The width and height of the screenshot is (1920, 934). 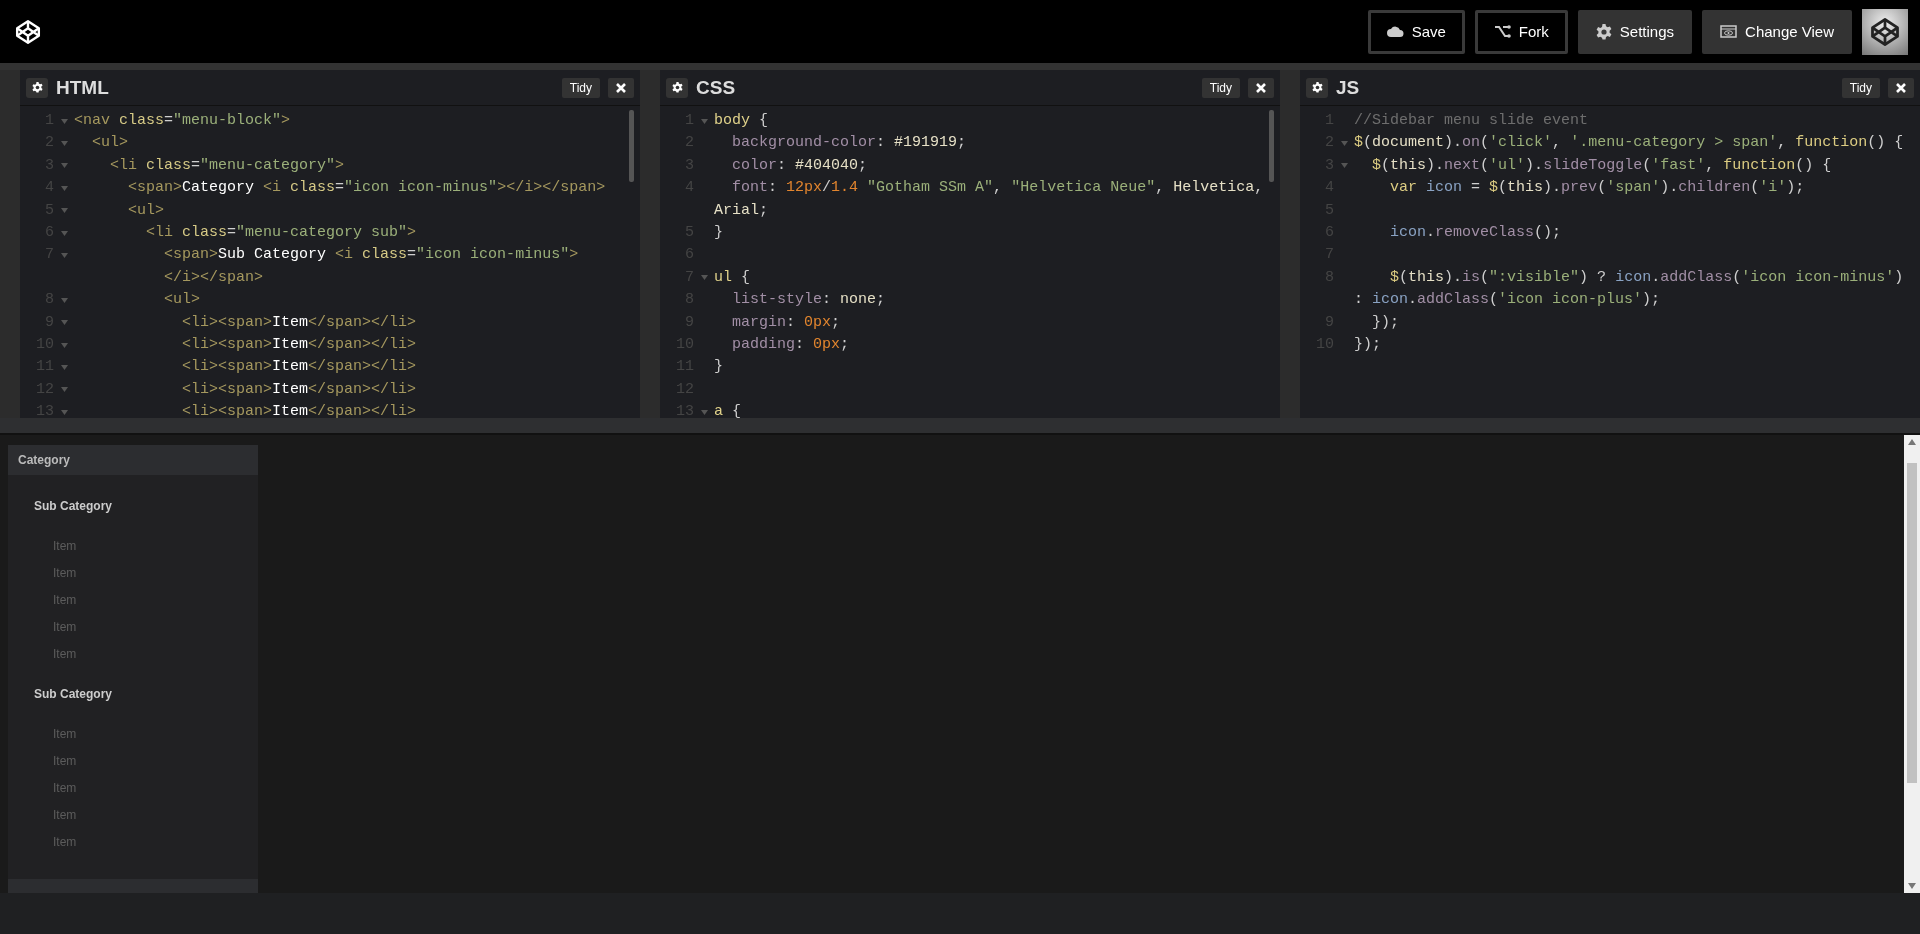 What do you see at coordinates (786, 322) in the screenshot?
I see `code-line: margin: 0px;` at bounding box center [786, 322].